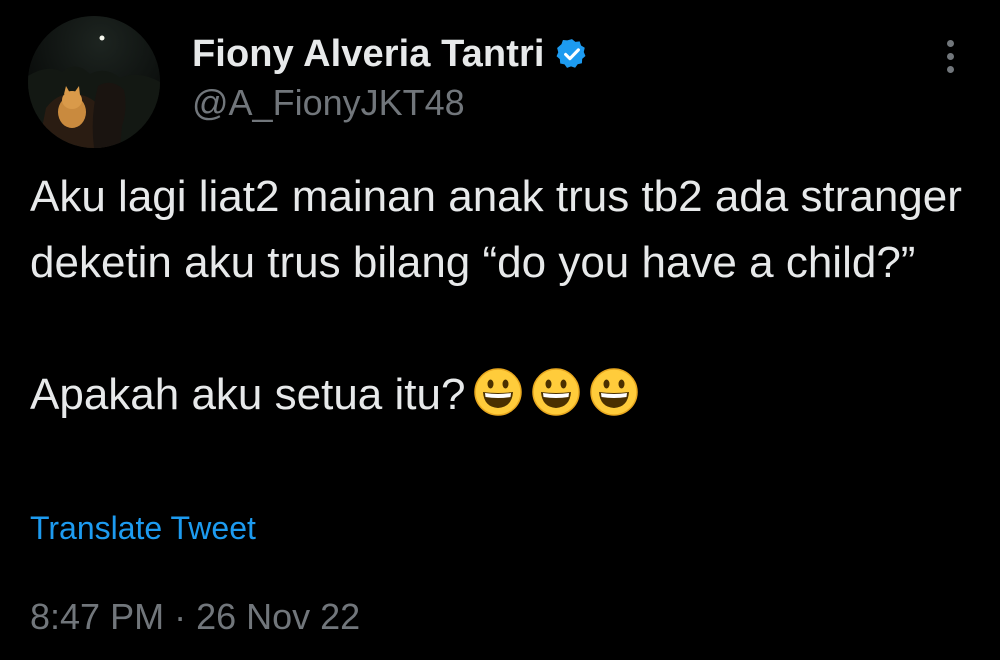 Image resolution: width=1000 pixels, height=660 pixels. I want to click on author-name-row: Fiony Alveria Tantri, so click(390, 54).